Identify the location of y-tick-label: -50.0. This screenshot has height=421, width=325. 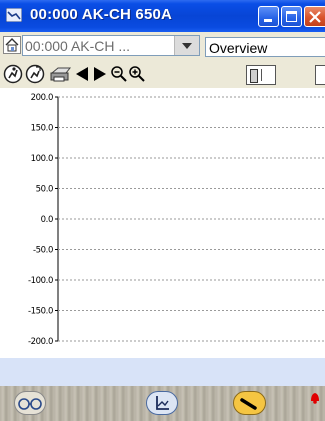
(43, 251).